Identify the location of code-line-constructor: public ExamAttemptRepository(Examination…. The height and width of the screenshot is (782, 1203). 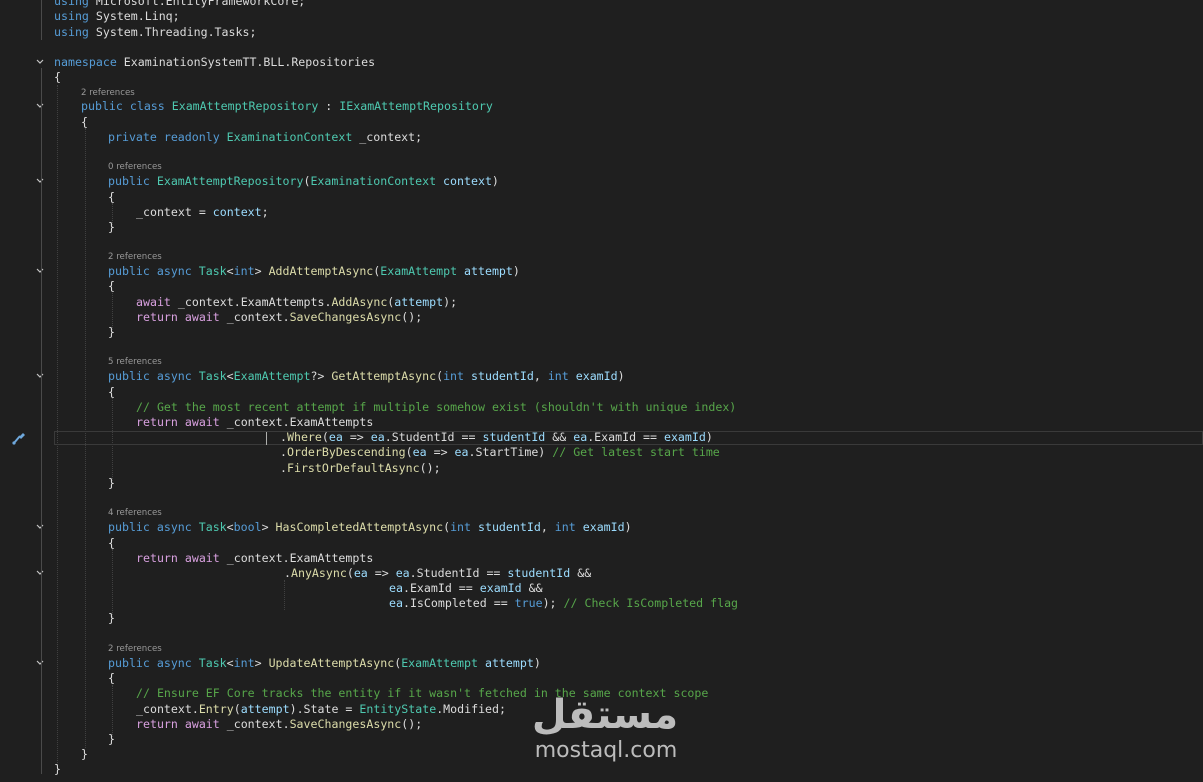
(303, 181).